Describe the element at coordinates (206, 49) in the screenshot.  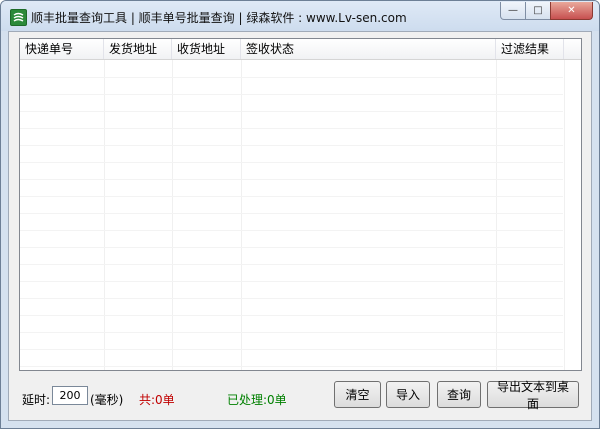
I see `column-receiver-address: 收货地址` at that location.